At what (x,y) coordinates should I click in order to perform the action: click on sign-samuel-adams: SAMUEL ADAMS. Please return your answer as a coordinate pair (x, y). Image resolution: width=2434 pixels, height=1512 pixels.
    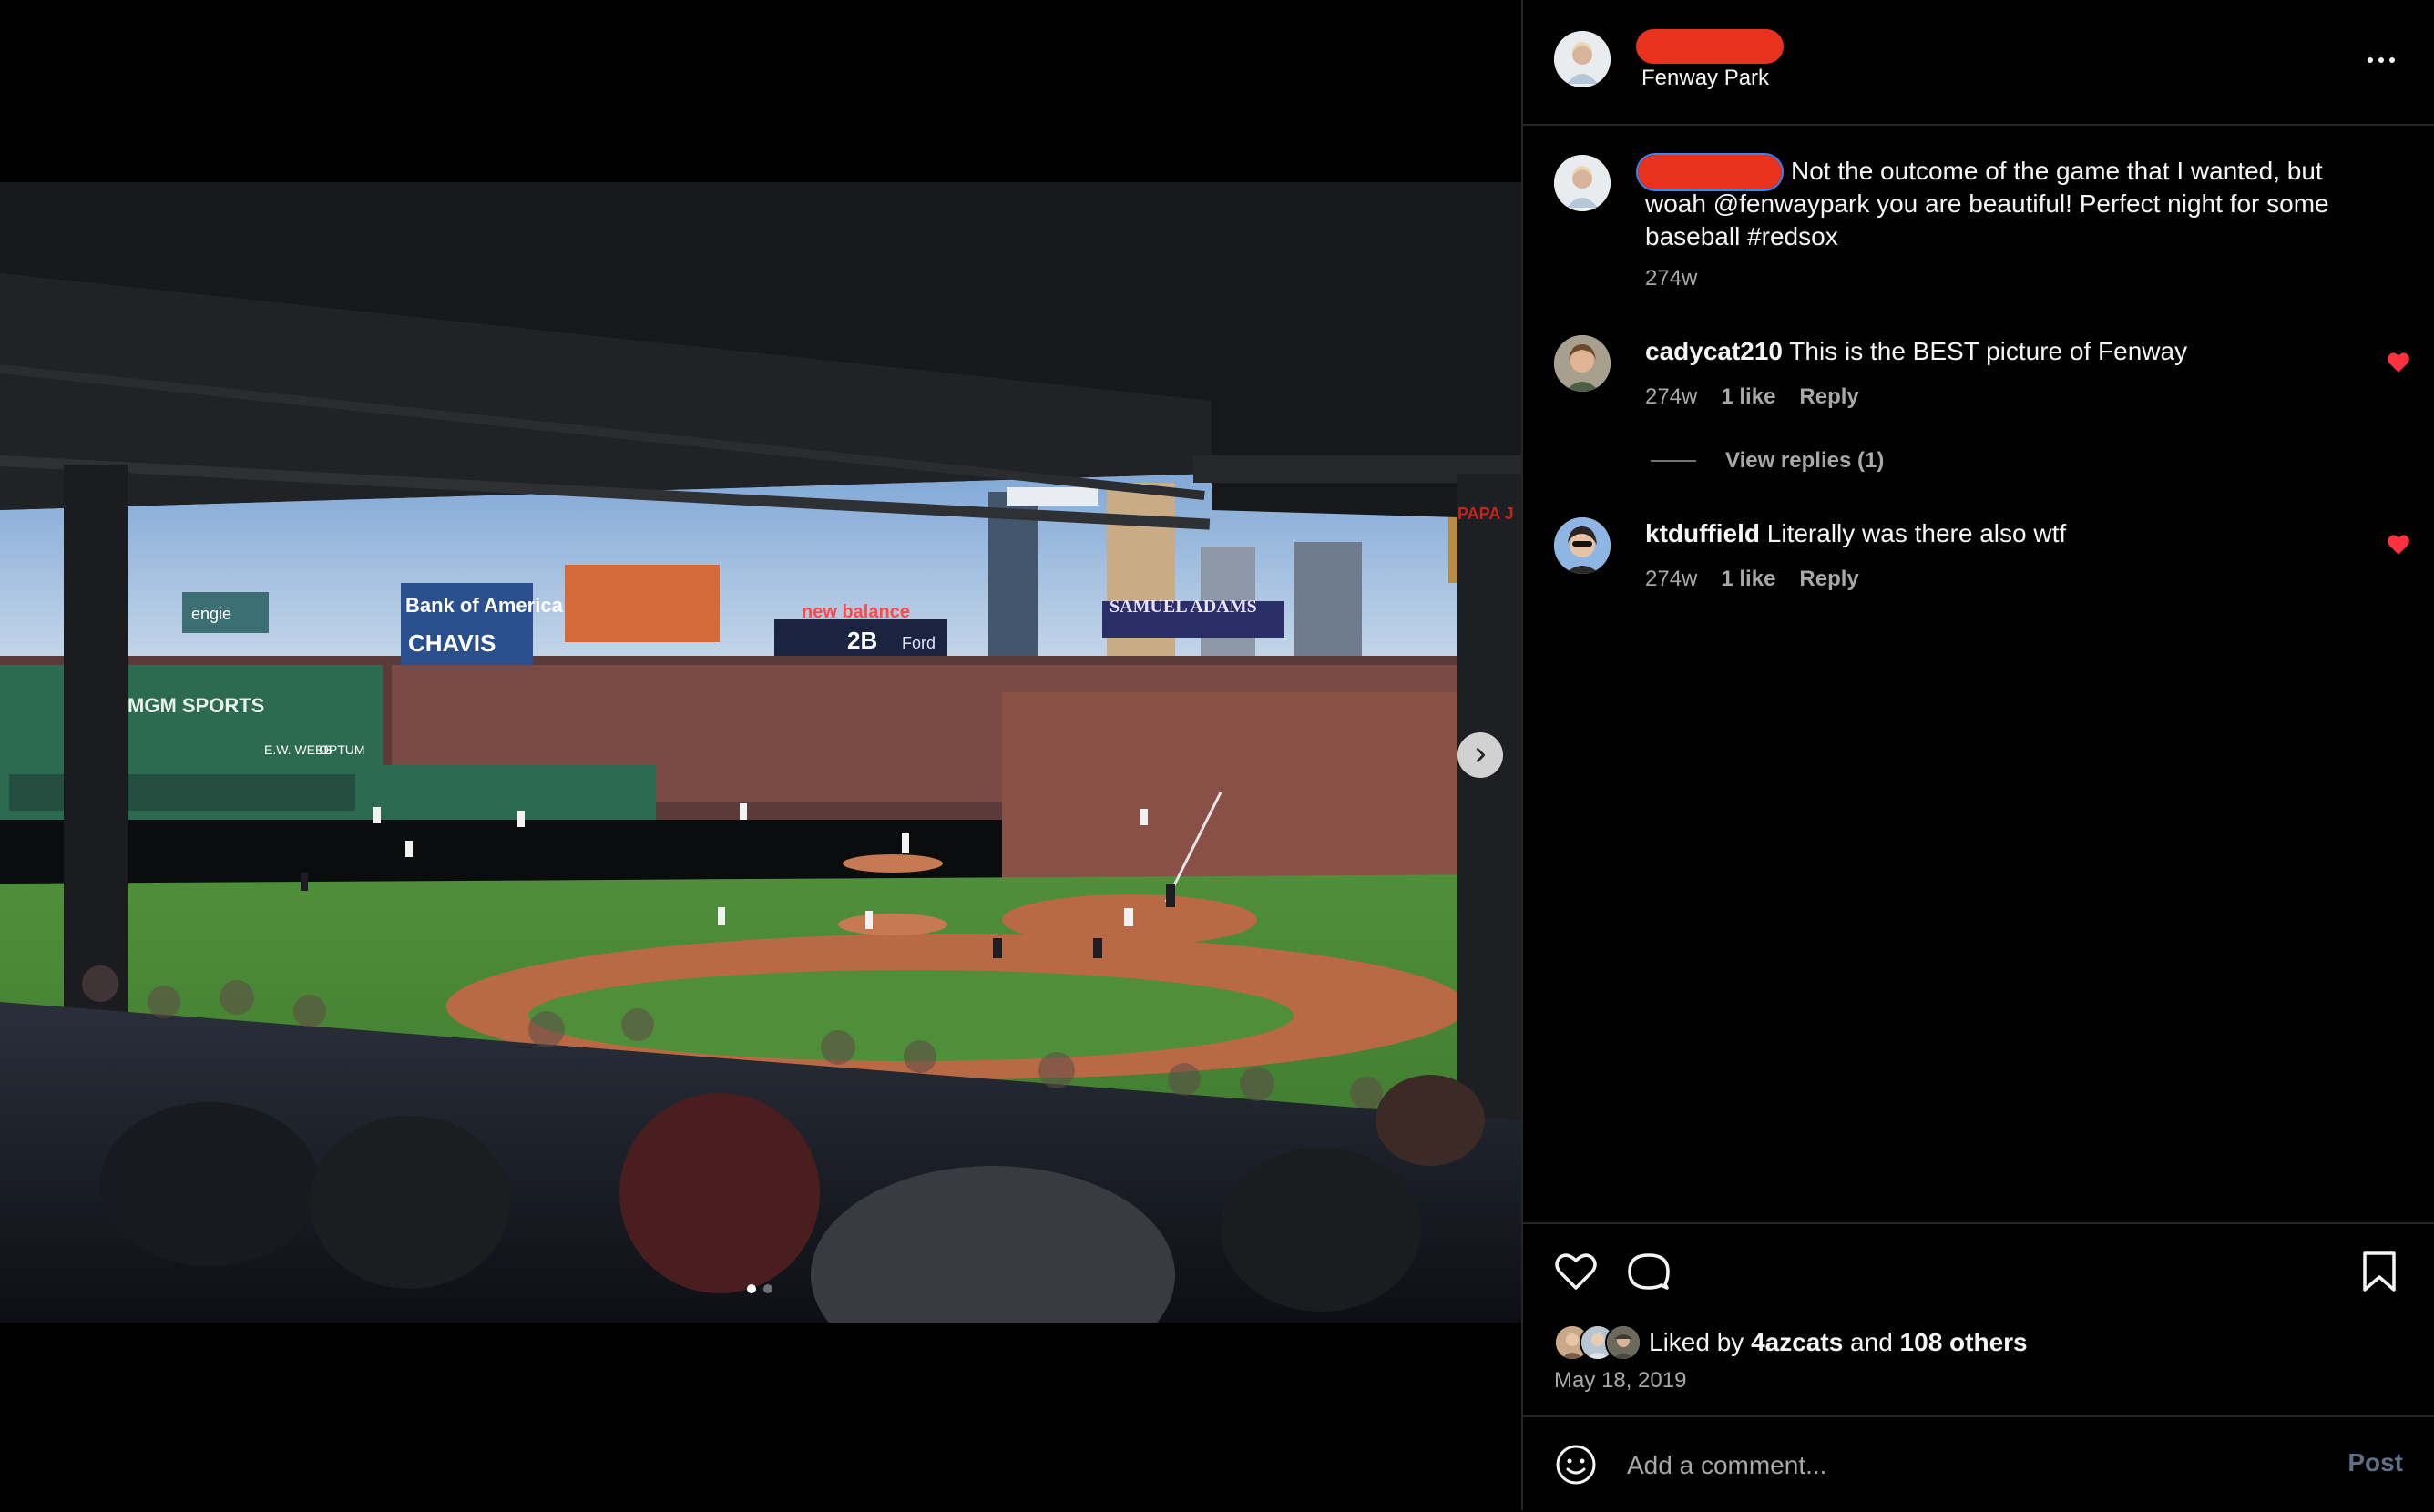
    Looking at the image, I should click on (1183, 607).